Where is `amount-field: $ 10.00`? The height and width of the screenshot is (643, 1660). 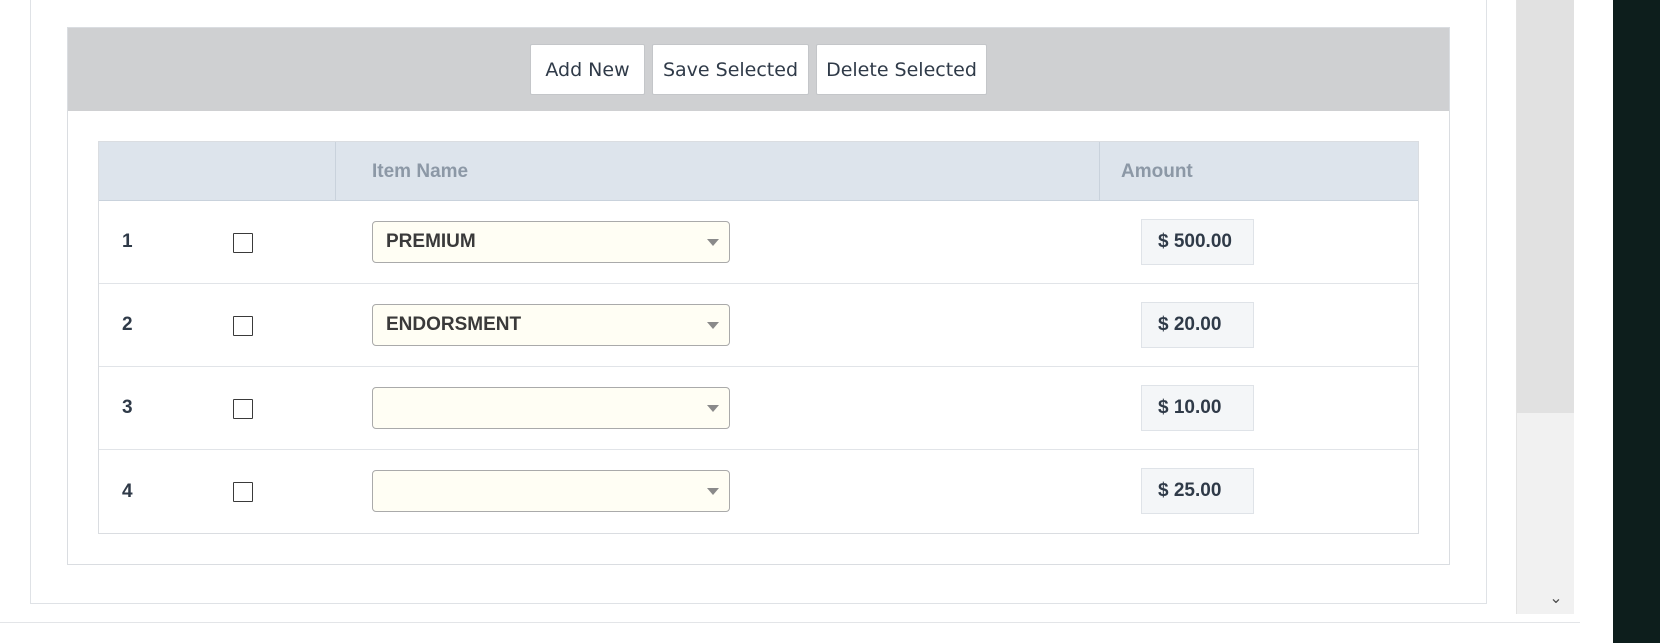
amount-field: $ 10.00 is located at coordinates (1197, 408).